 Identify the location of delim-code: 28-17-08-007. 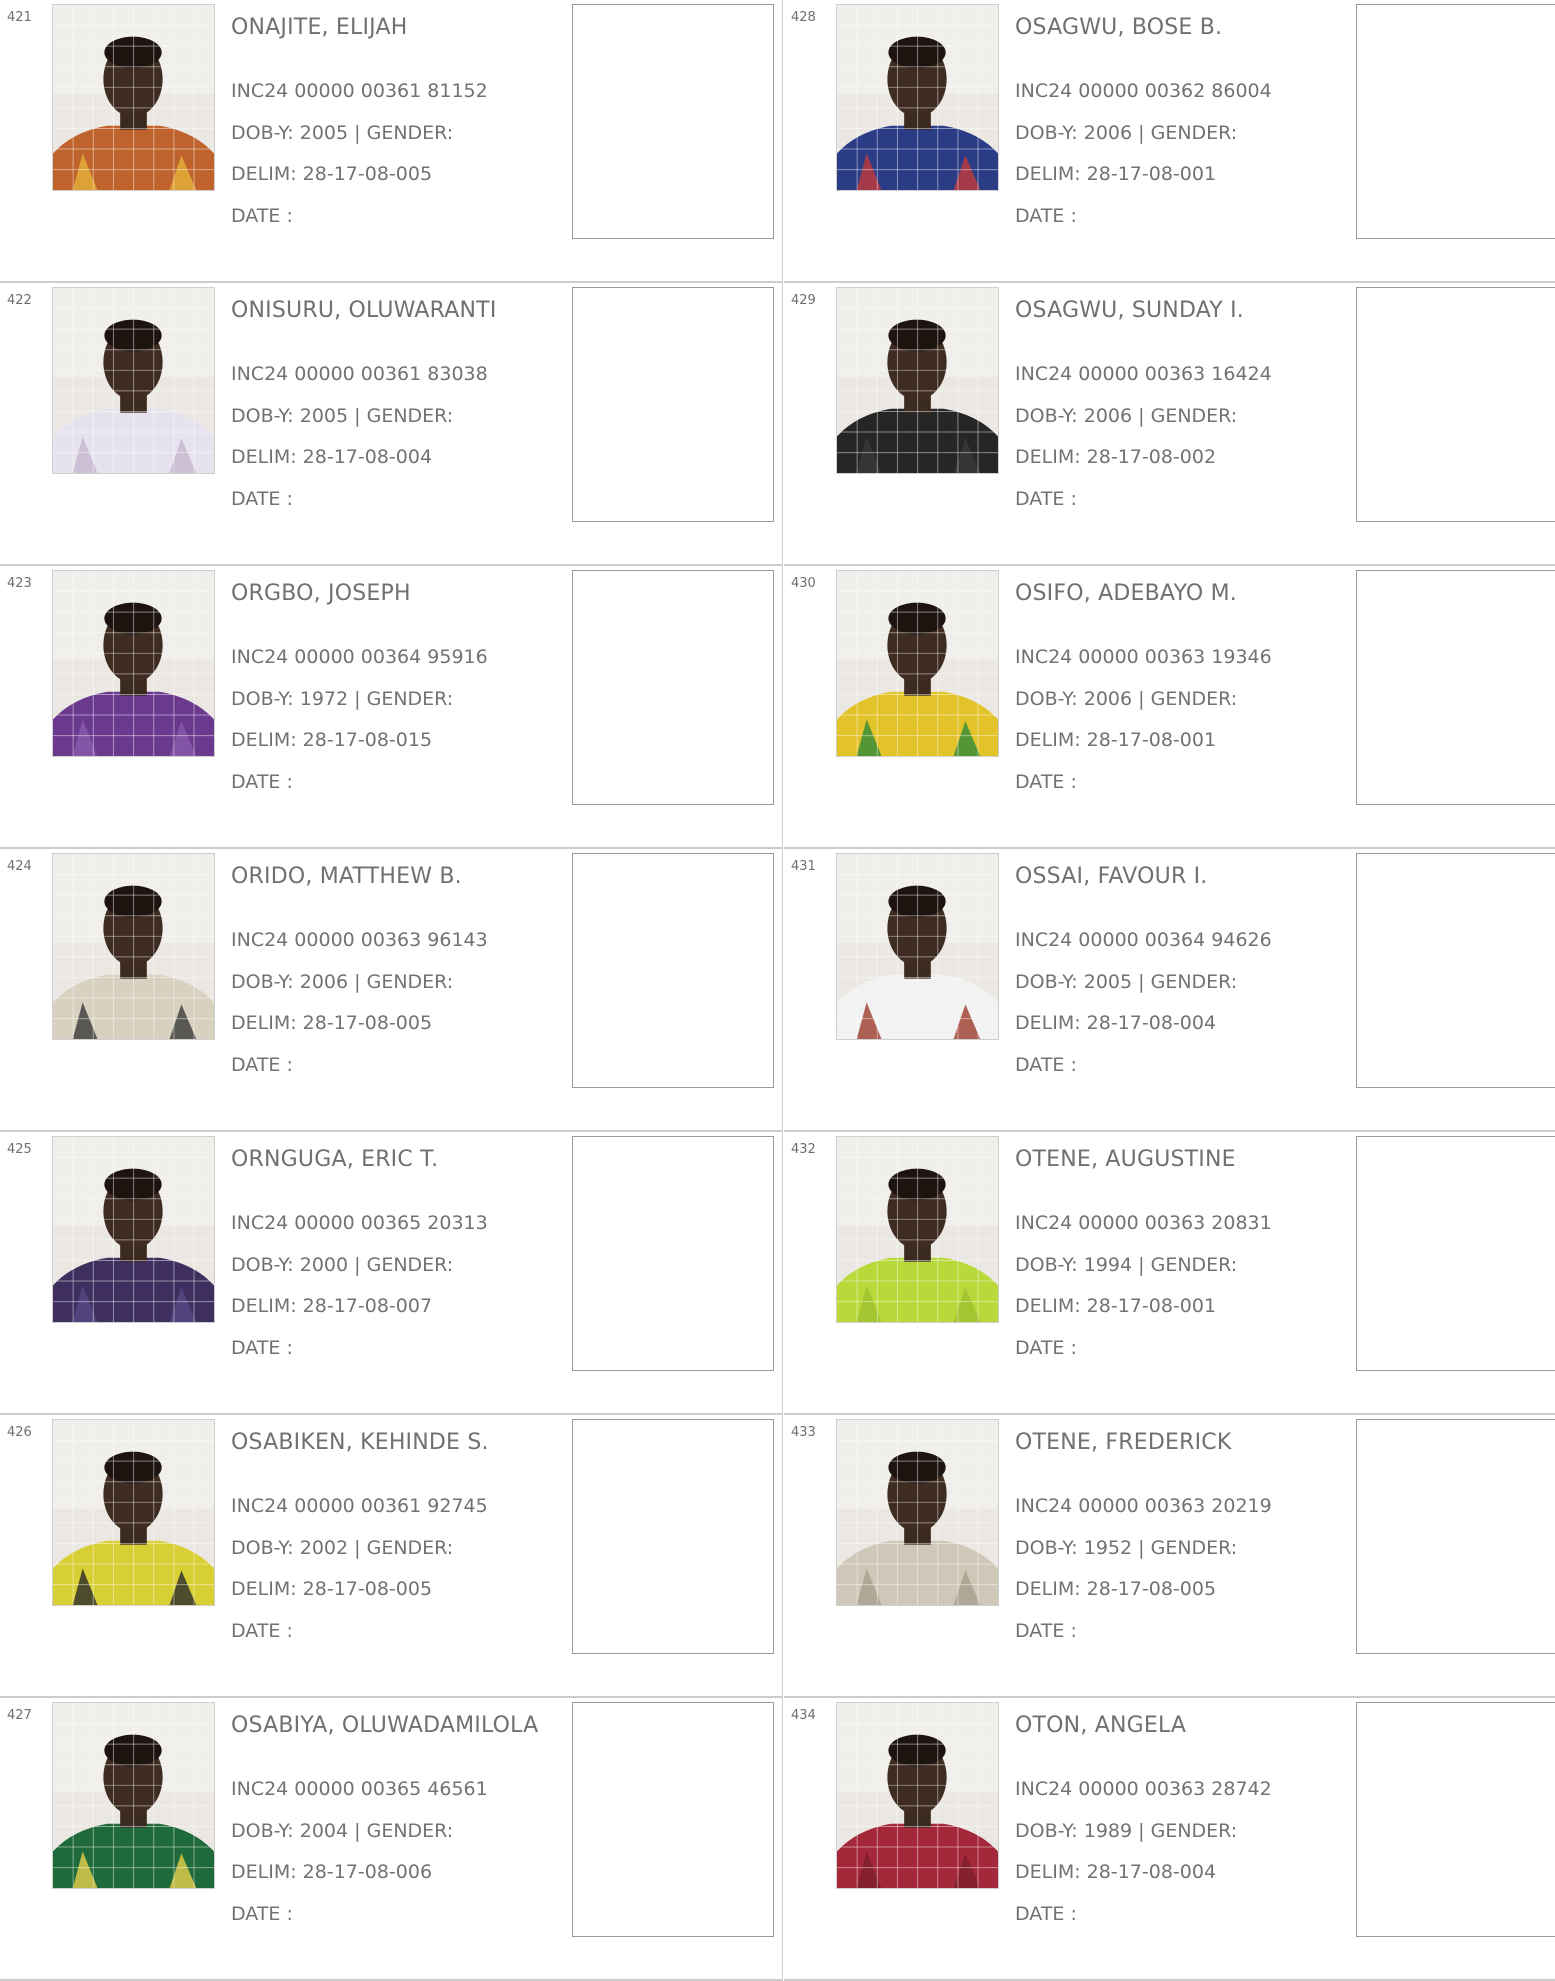
(367, 1306).